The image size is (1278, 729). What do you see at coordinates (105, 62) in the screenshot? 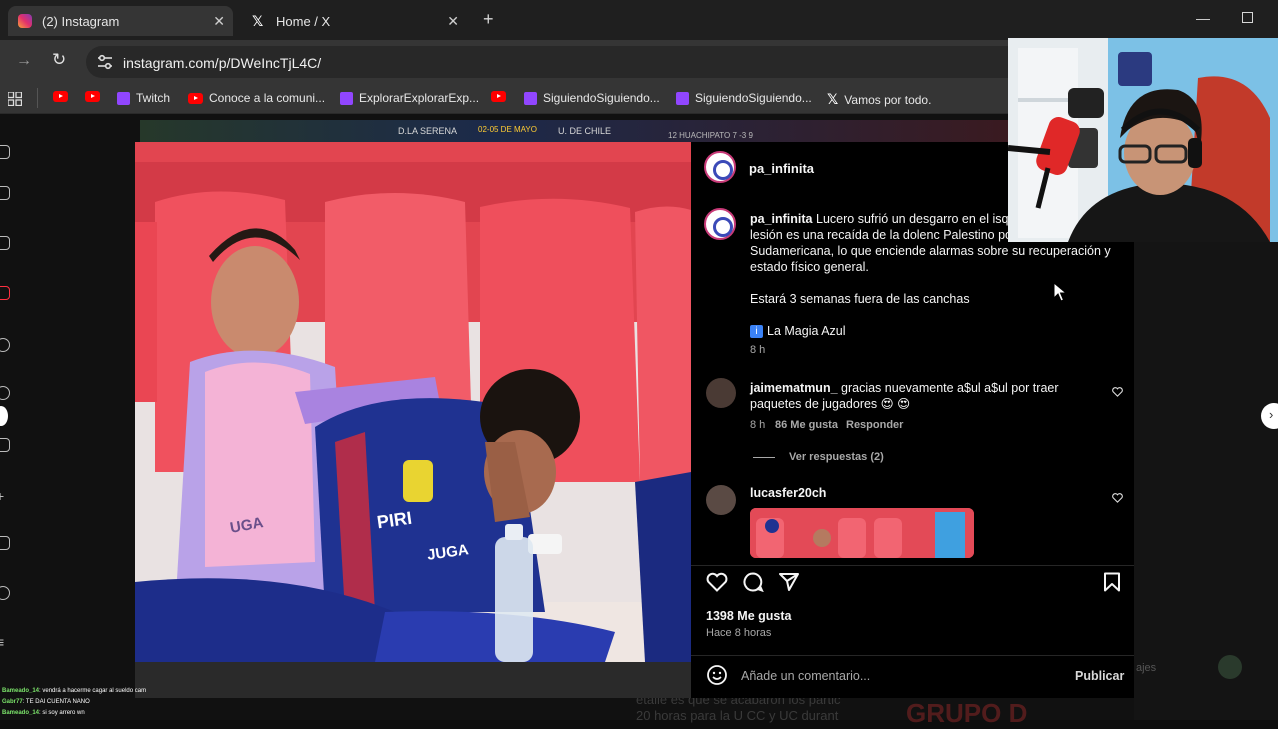
I see `site-settings-icon` at bounding box center [105, 62].